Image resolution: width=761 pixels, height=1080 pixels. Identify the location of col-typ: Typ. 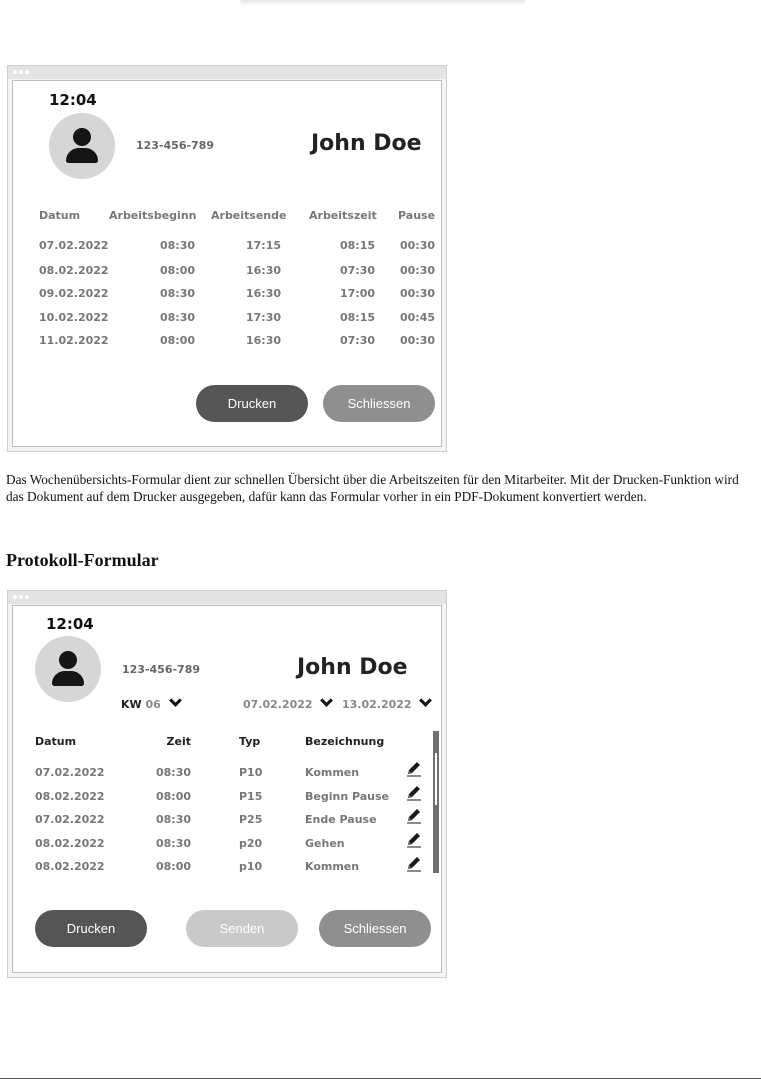
(250, 741).